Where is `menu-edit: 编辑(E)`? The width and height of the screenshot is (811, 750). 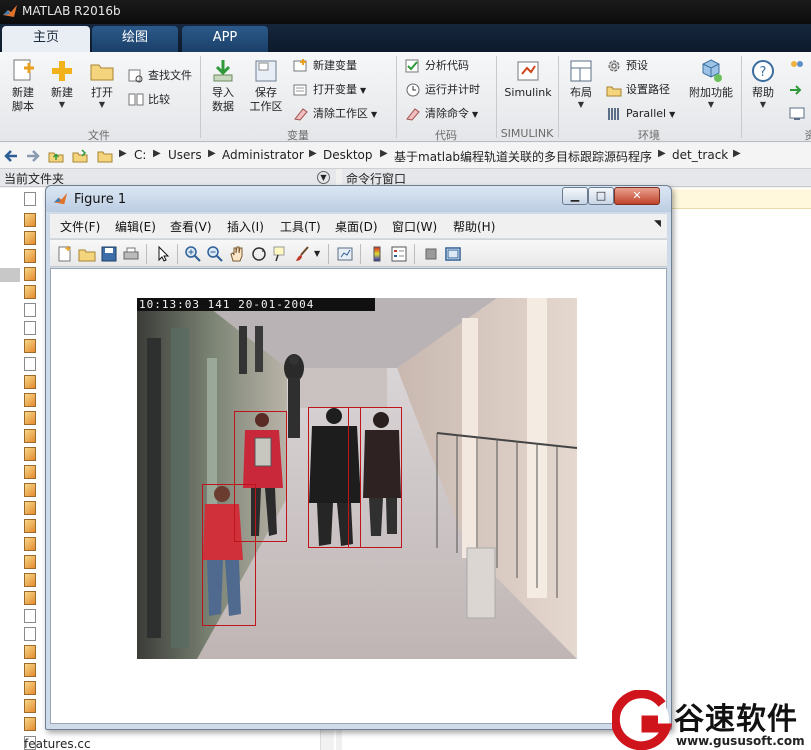 menu-edit: 编辑(E) is located at coordinates (135, 226).